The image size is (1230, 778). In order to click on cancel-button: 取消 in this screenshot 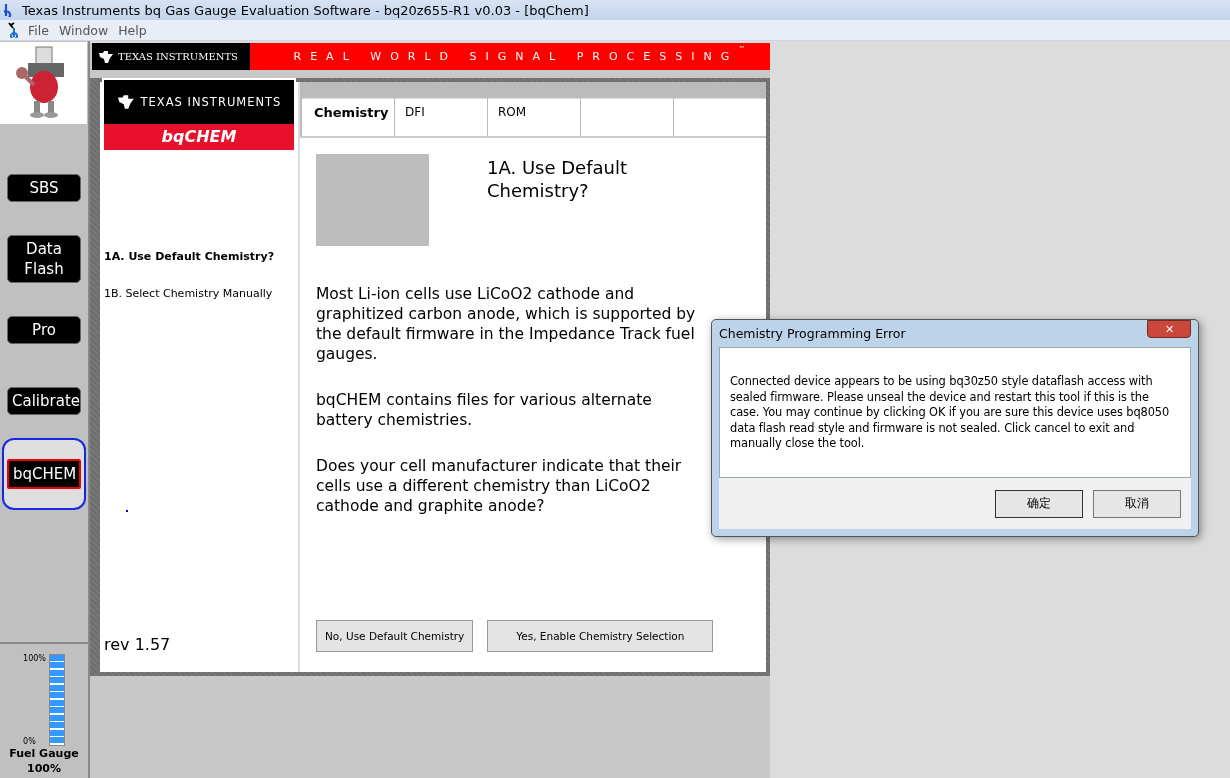, I will do `click(1137, 503)`.